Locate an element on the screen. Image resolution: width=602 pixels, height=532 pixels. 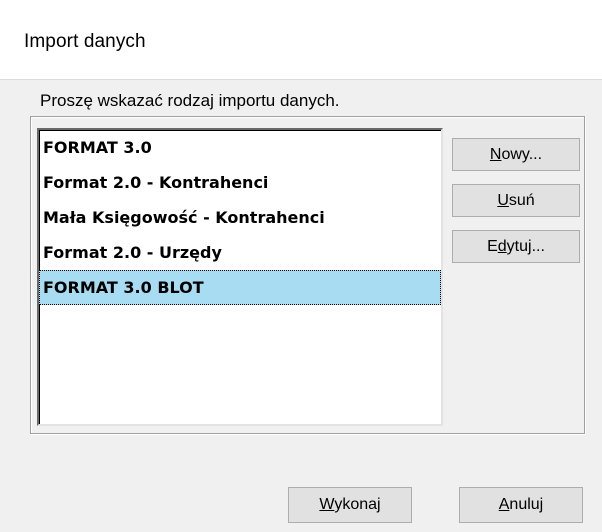
delete-button: Usuń is located at coordinates (516, 200).